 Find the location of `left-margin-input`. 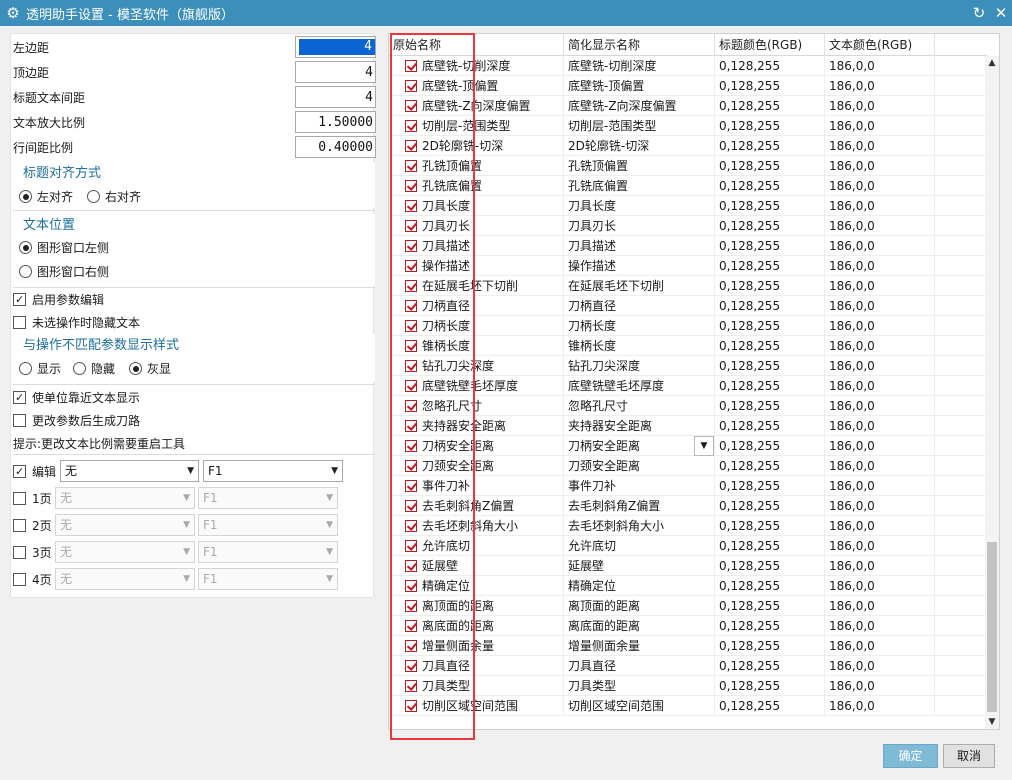

left-margin-input is located at coordinates (335, 47).